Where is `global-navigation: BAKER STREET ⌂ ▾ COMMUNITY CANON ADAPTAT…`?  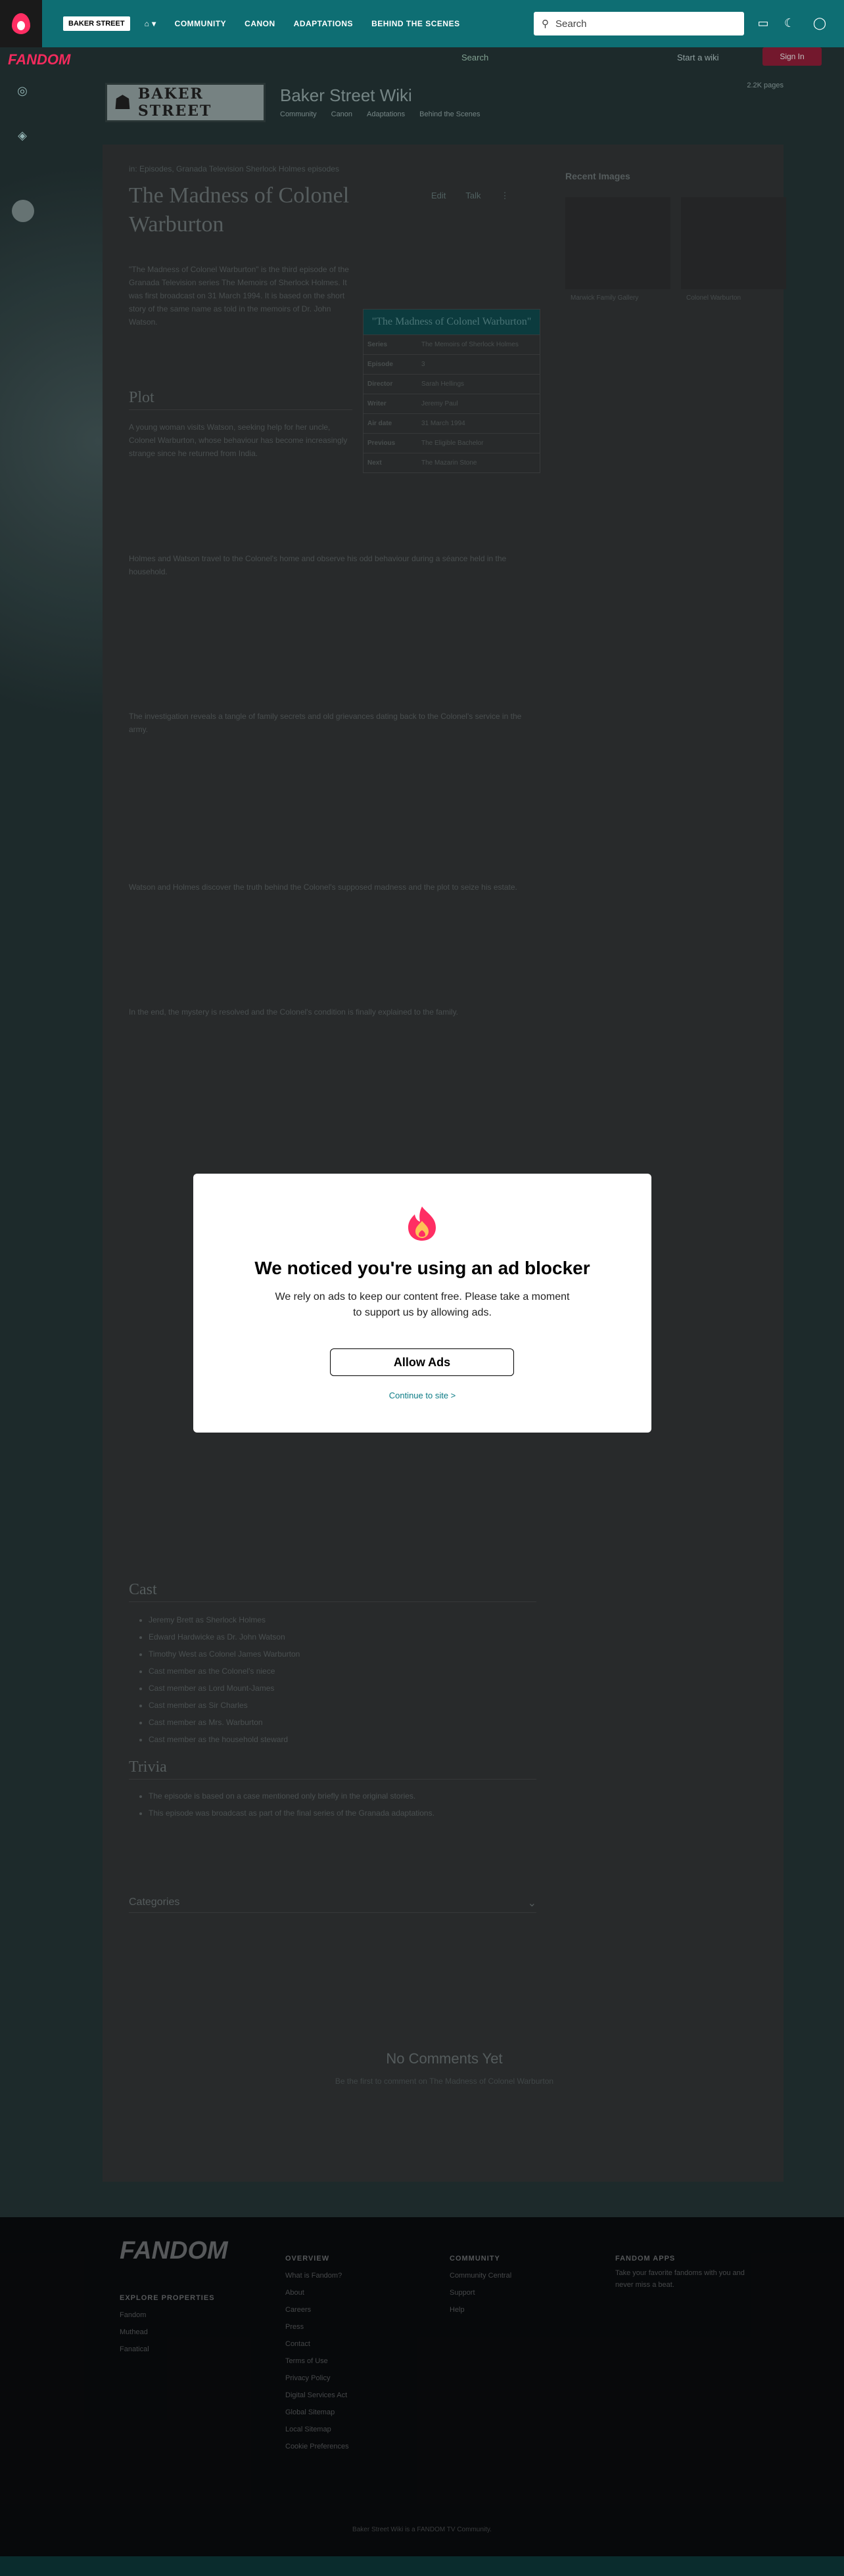
global-navigation: BAKER STREET ⌂ ▾ COMMUNITY CANON ADAPTAT… is located at coordinates (422, 23).